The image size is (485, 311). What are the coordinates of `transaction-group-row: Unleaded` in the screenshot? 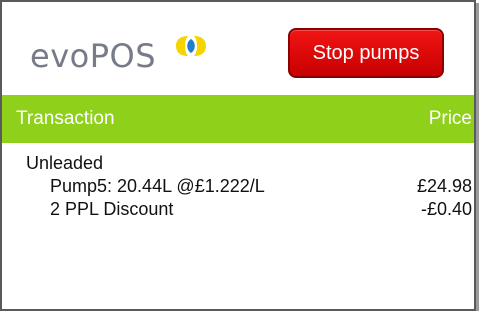 It's located at (238, 163).